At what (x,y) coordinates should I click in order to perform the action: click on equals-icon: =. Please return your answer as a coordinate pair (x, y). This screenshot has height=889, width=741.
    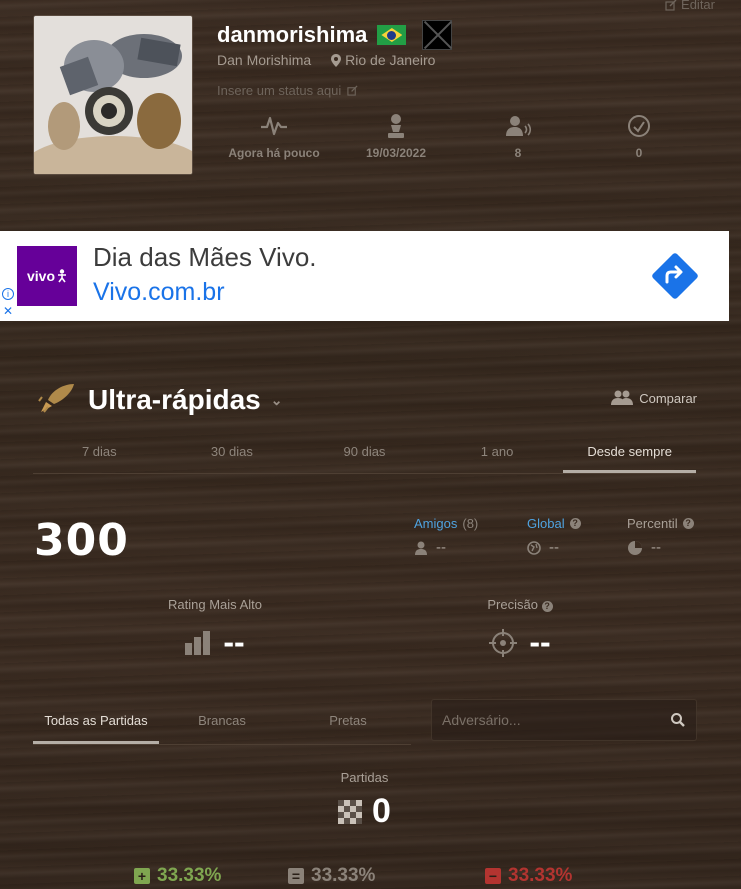
    Looking at the image, I should click on (296, 876).